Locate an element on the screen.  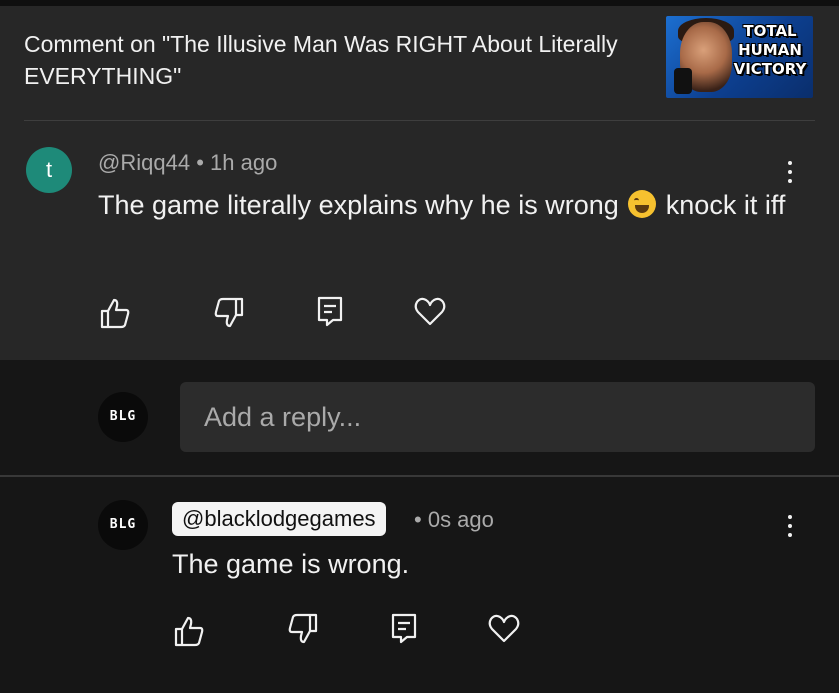
reply-like-thumbs-up-icon is located at coordinates (189, 631).